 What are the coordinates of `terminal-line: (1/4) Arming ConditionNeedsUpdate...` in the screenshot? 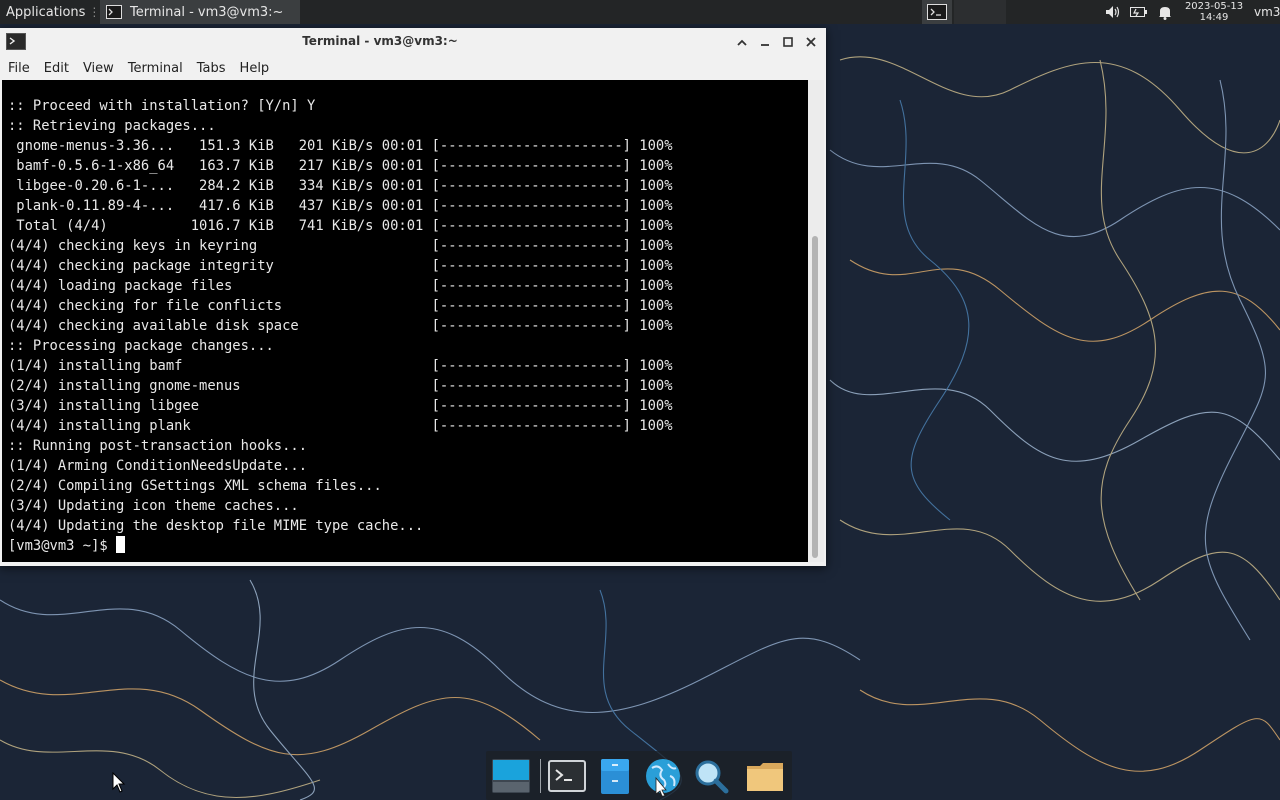 It's located at (158, 466).